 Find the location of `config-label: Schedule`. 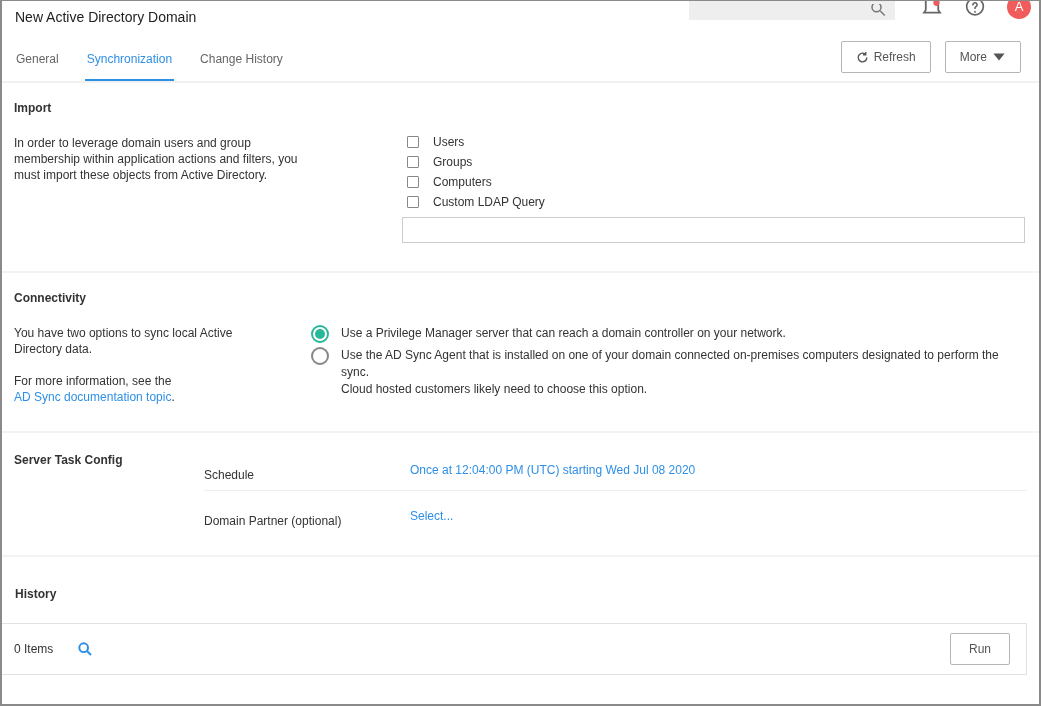

config-label: Schedule is located at coordinates (230, 475).